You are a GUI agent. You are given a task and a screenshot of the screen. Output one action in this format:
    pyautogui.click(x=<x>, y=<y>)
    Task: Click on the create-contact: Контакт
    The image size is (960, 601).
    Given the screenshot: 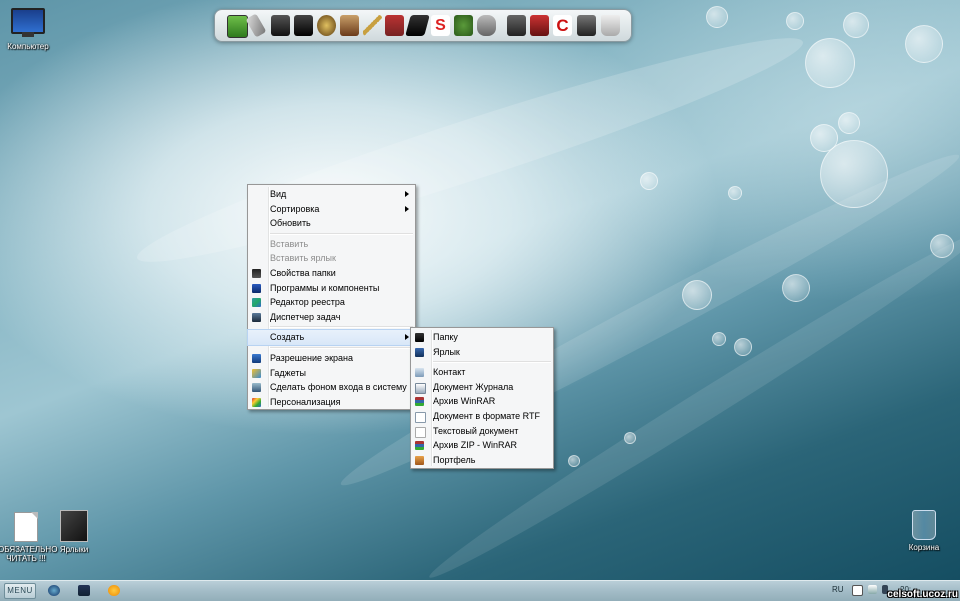 What is the action you would take?
    pyautogui.click(x=482, y=372)
    